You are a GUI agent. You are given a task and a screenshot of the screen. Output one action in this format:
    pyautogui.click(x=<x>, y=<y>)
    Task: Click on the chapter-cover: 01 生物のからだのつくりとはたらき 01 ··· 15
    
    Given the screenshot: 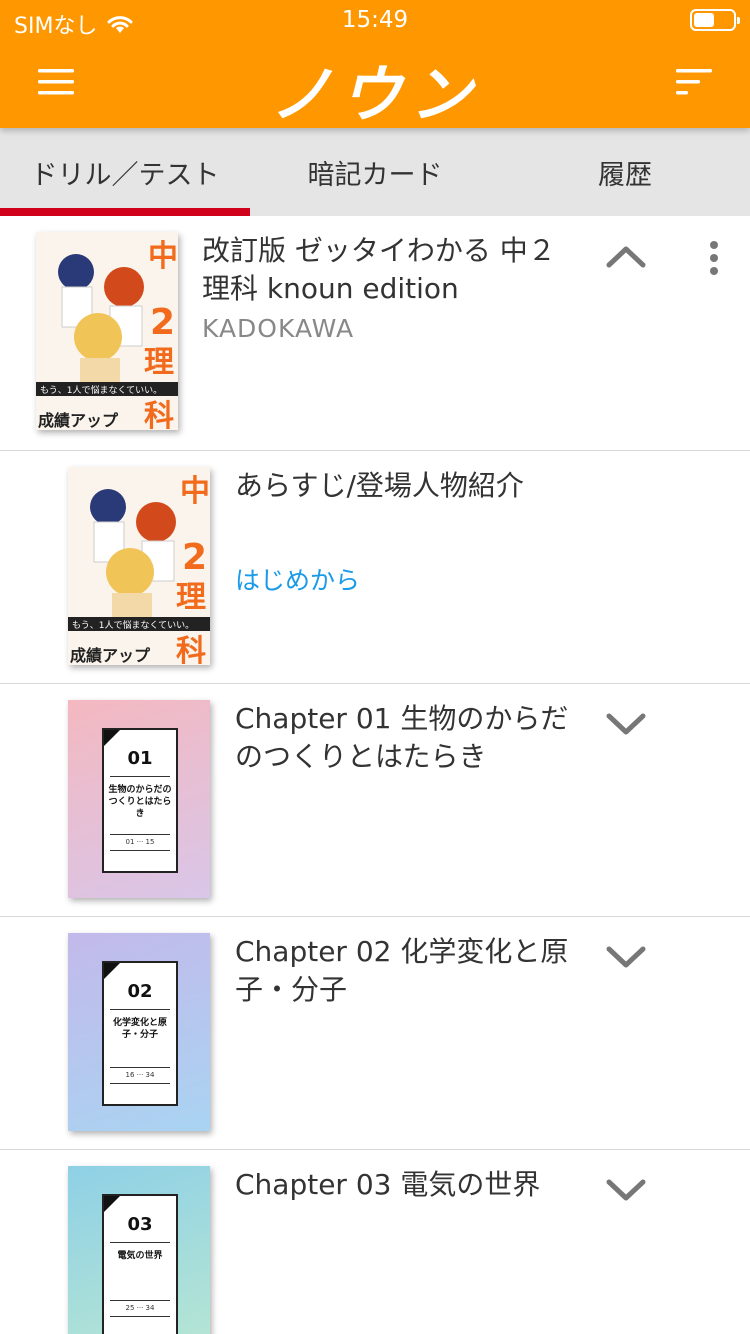 What is the action you would take?
    pyautogui.click(x=139, y=799)
    